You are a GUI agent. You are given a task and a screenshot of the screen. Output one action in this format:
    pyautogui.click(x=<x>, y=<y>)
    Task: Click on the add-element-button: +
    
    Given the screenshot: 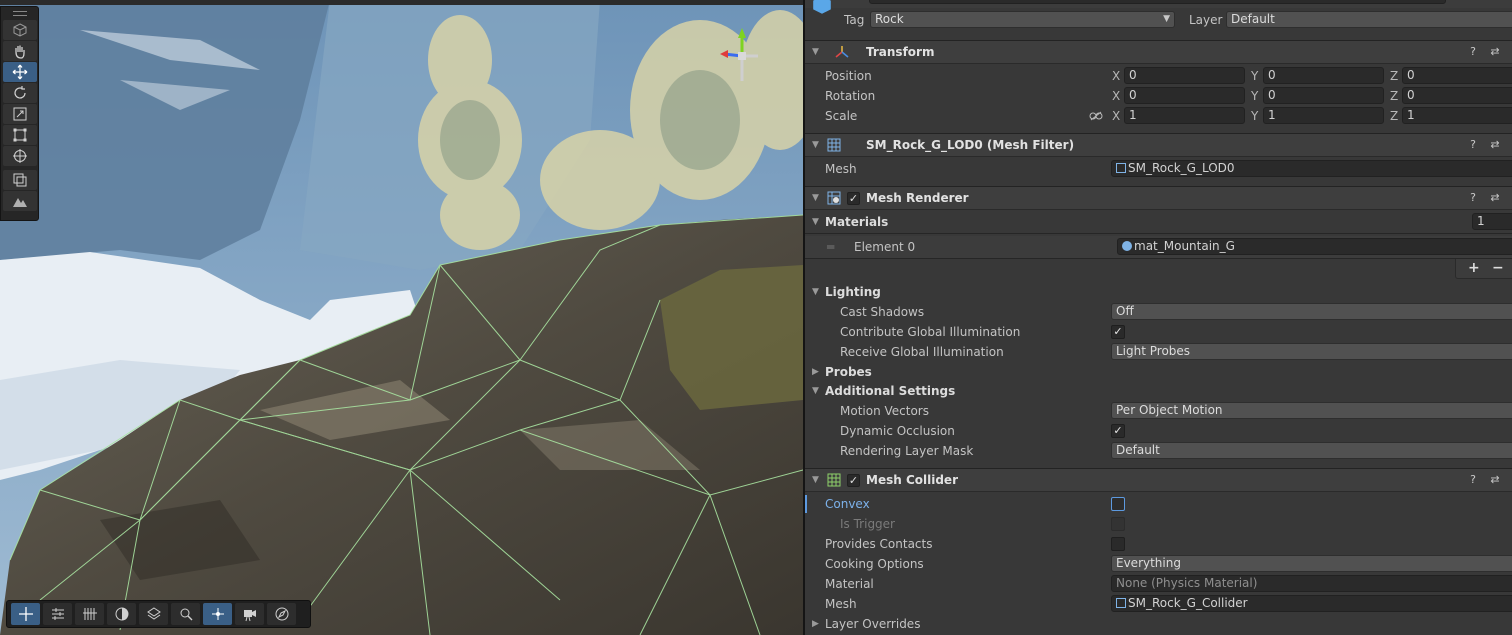 What is the action you would take?
    pyautogui.click(x=1474, y=268)
    